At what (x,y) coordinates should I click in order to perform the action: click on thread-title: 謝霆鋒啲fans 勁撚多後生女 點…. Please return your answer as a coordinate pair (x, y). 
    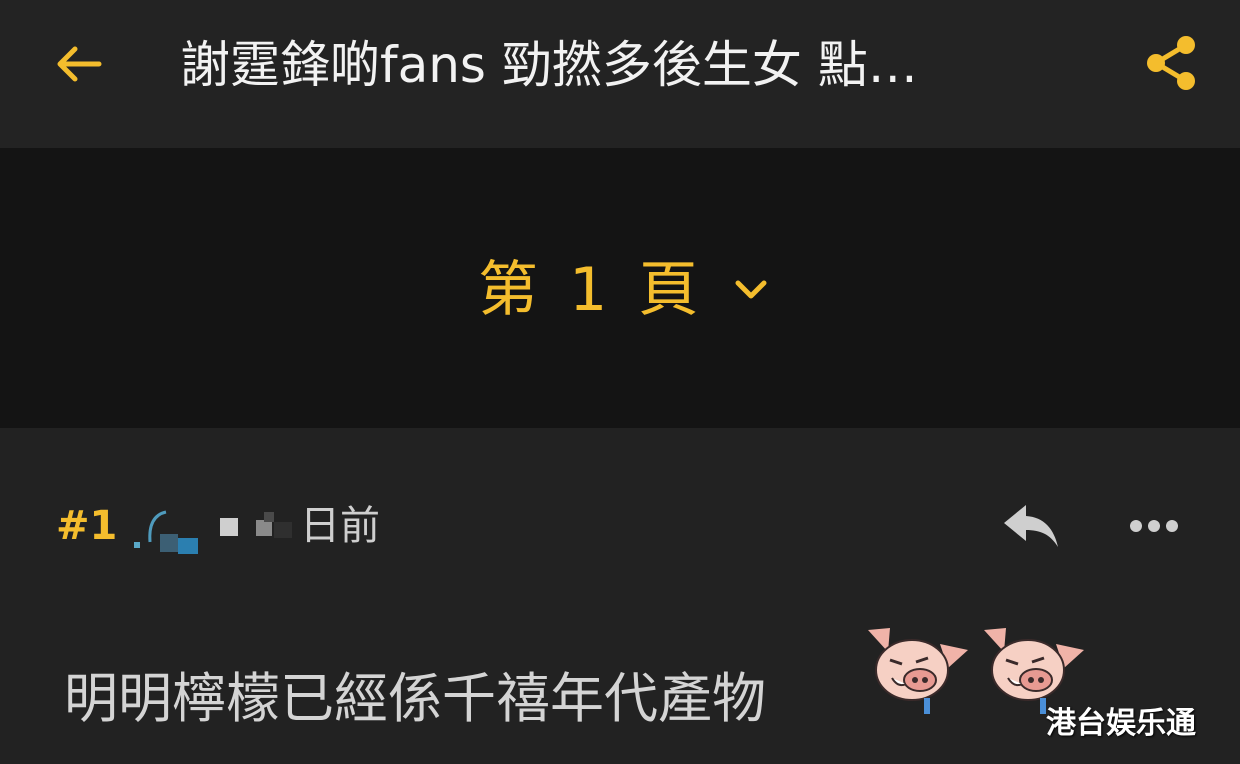
    Looking at the image, I should click on (549, 65).